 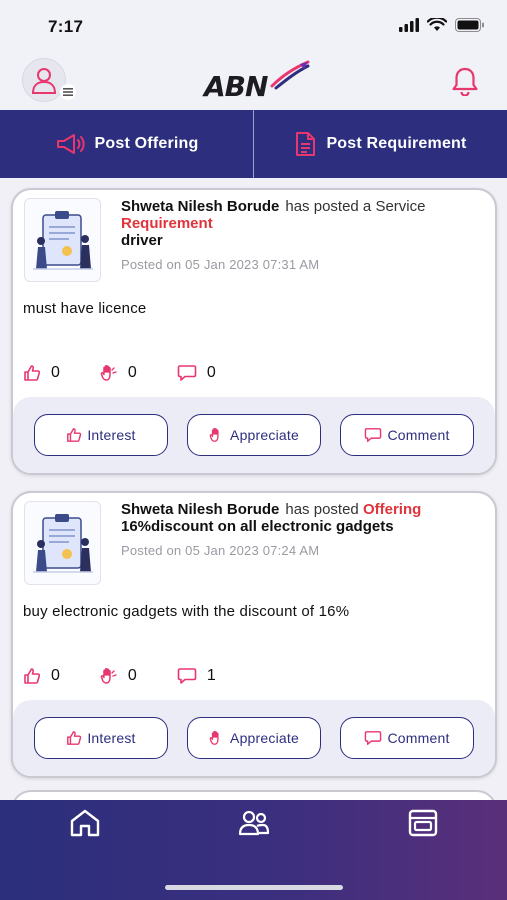 What do you see at coordinates (409, 25) in the screenshot?
I see `signal-icon` at bounding box center [409, 25].